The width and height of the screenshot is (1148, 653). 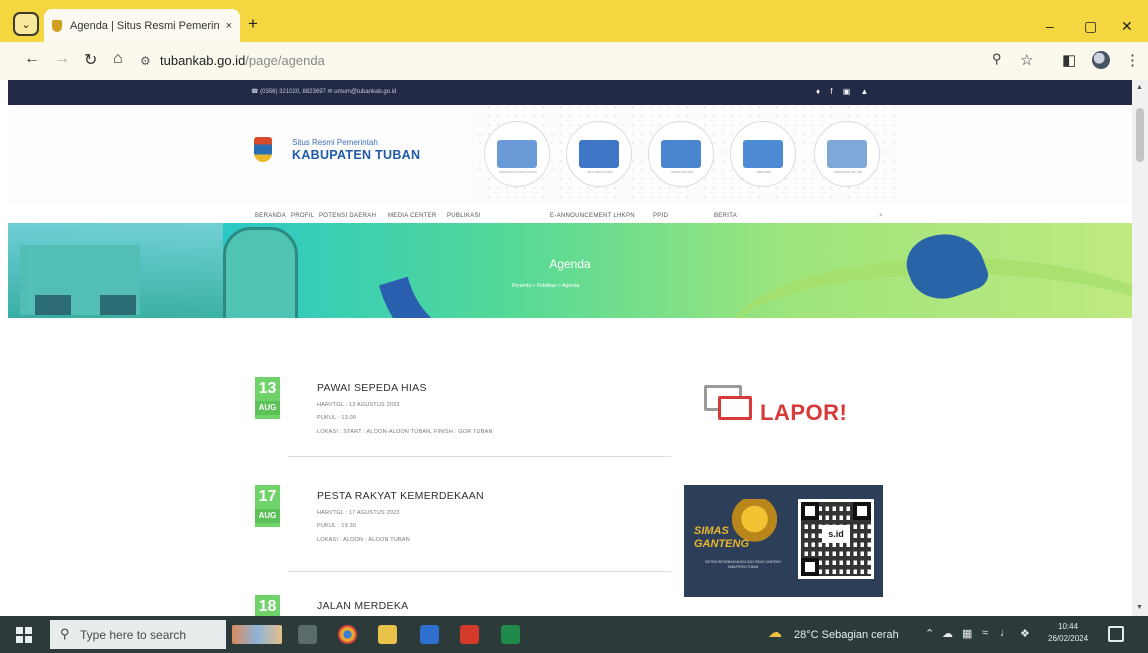 I want to click on scroll-up-icon: ▲, so click(x=1139, y=87).